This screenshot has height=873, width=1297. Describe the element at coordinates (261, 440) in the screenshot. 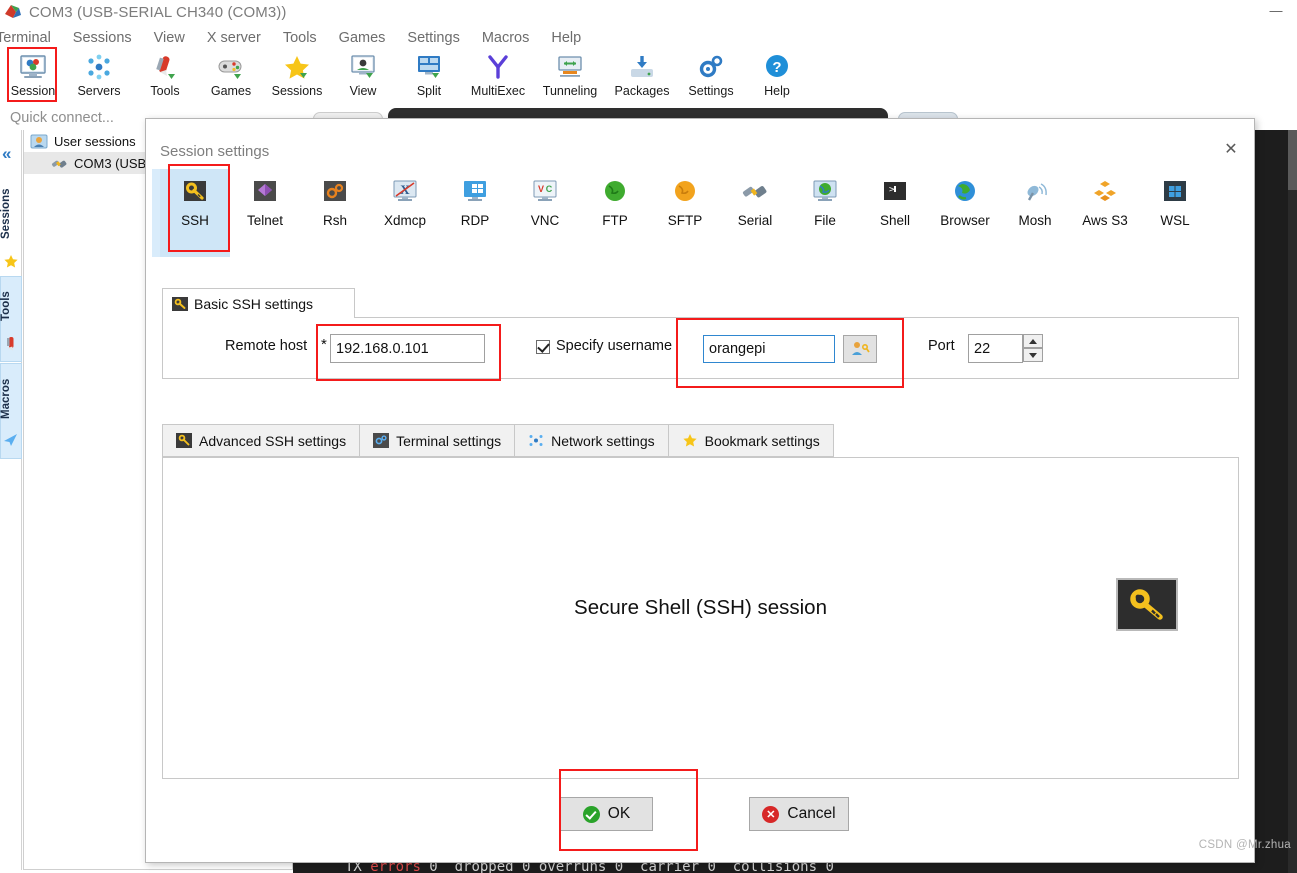

I see `tab-advanced-ssh-settings: Advanced SSH settings` at that location.